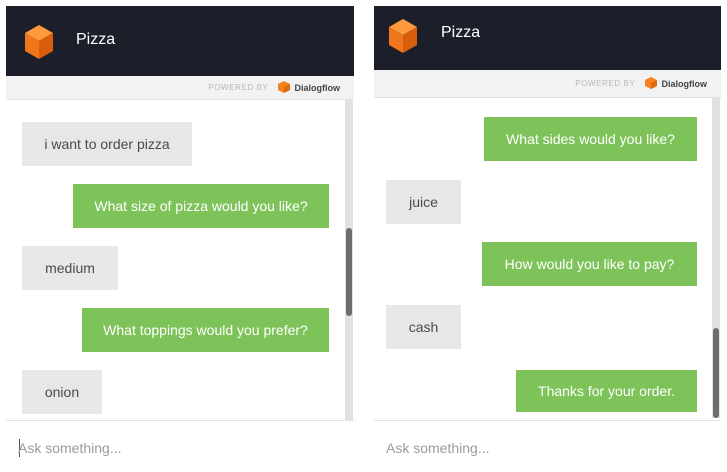 The image size is (727, 472). Describe the element at coordinates (423, 327) in the screenshot. I see `user-message: cash` at that location.